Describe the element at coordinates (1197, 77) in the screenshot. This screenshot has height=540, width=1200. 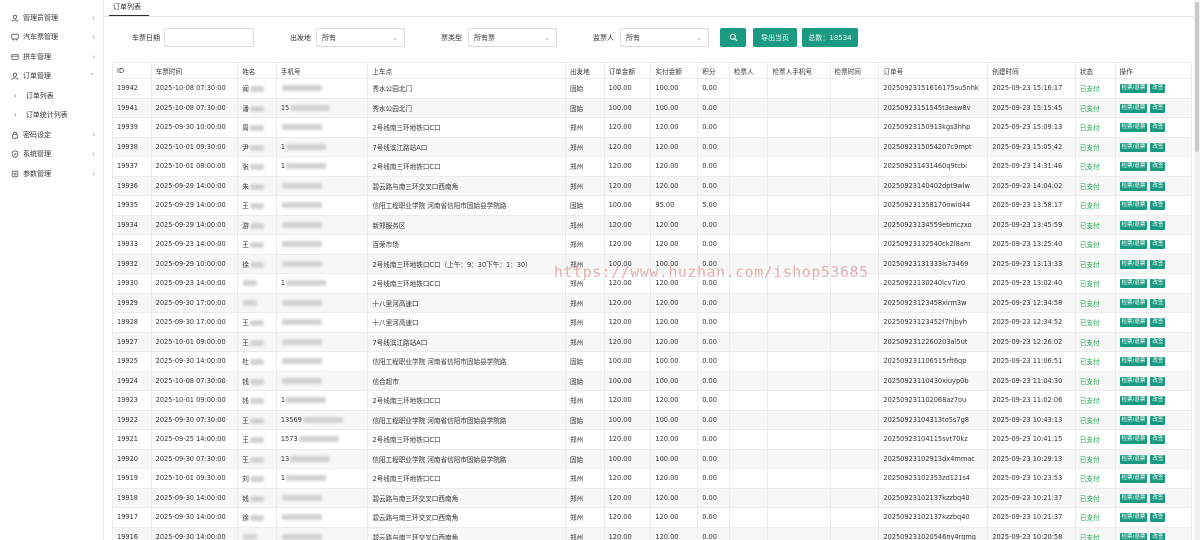
I see `scrollbar-thumb` at that location.